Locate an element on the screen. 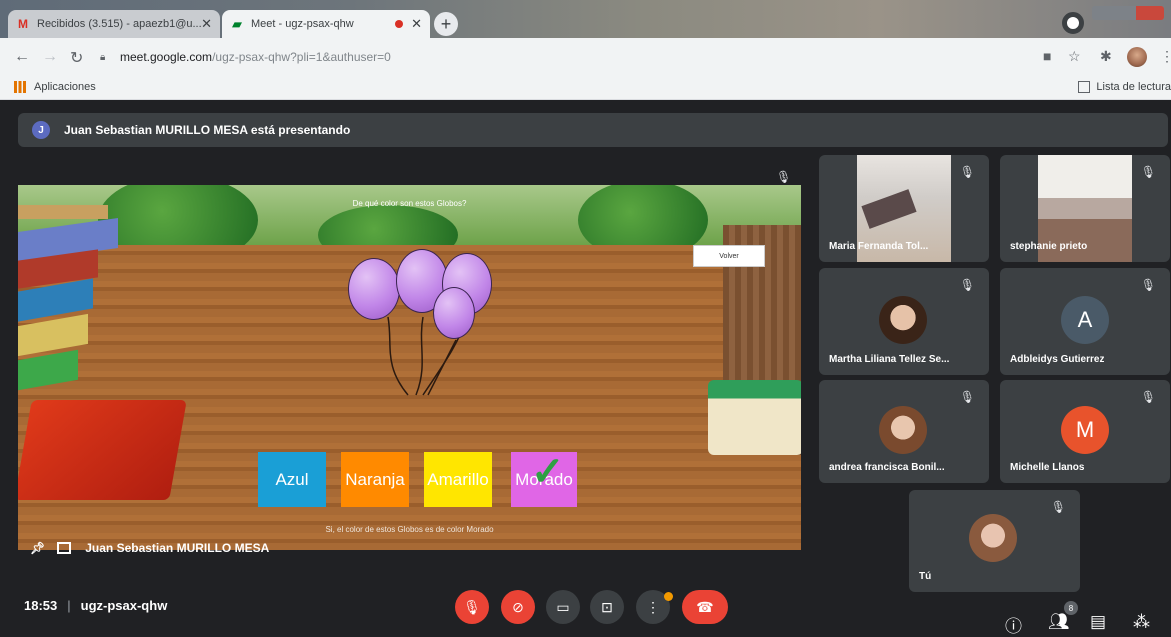 The image size is (1171, 637). people-count-badge: 8 is located at coordinates (1071, 608).